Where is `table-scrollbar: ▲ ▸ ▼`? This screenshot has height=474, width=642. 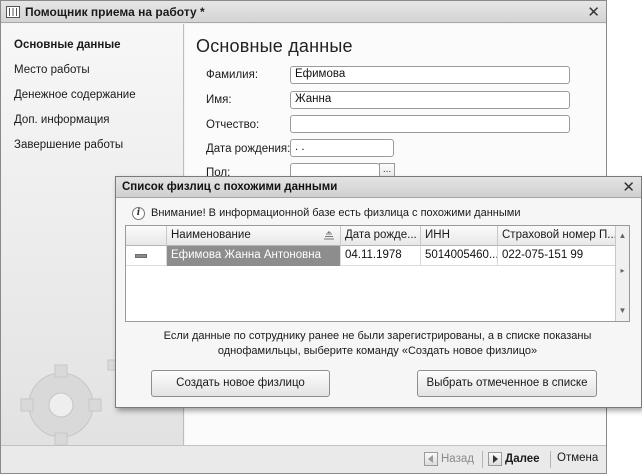
table-scrollbar: ▲ ▸ ▼ is located at coordinates (622, 273).